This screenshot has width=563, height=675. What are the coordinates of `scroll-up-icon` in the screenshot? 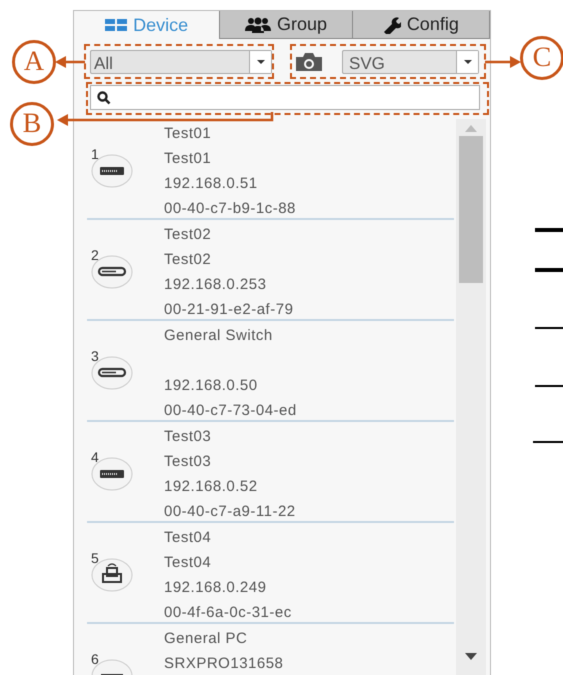 It's located at (471, 128).